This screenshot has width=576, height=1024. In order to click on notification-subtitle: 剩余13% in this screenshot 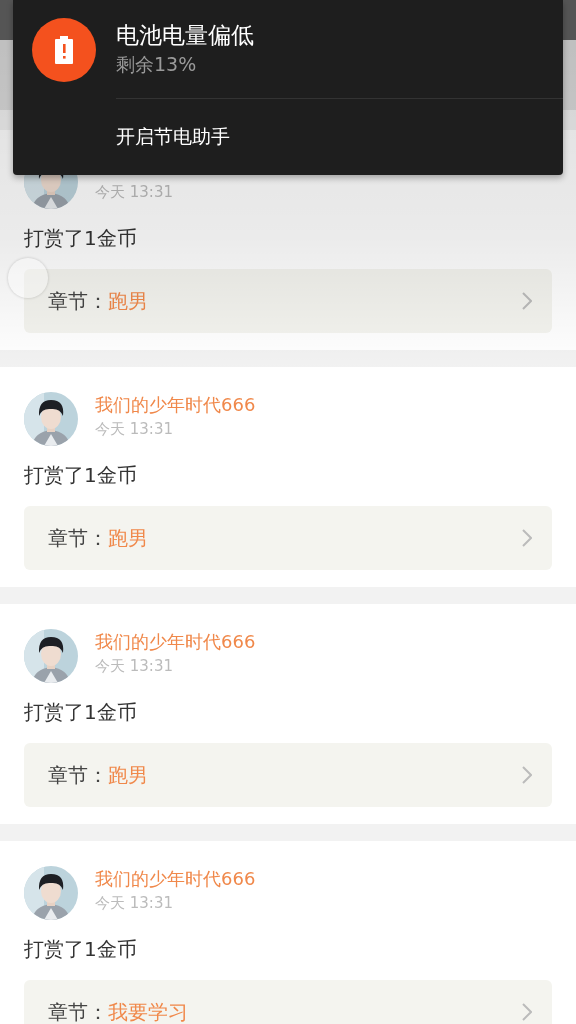, I will do `click(157, 64)`.